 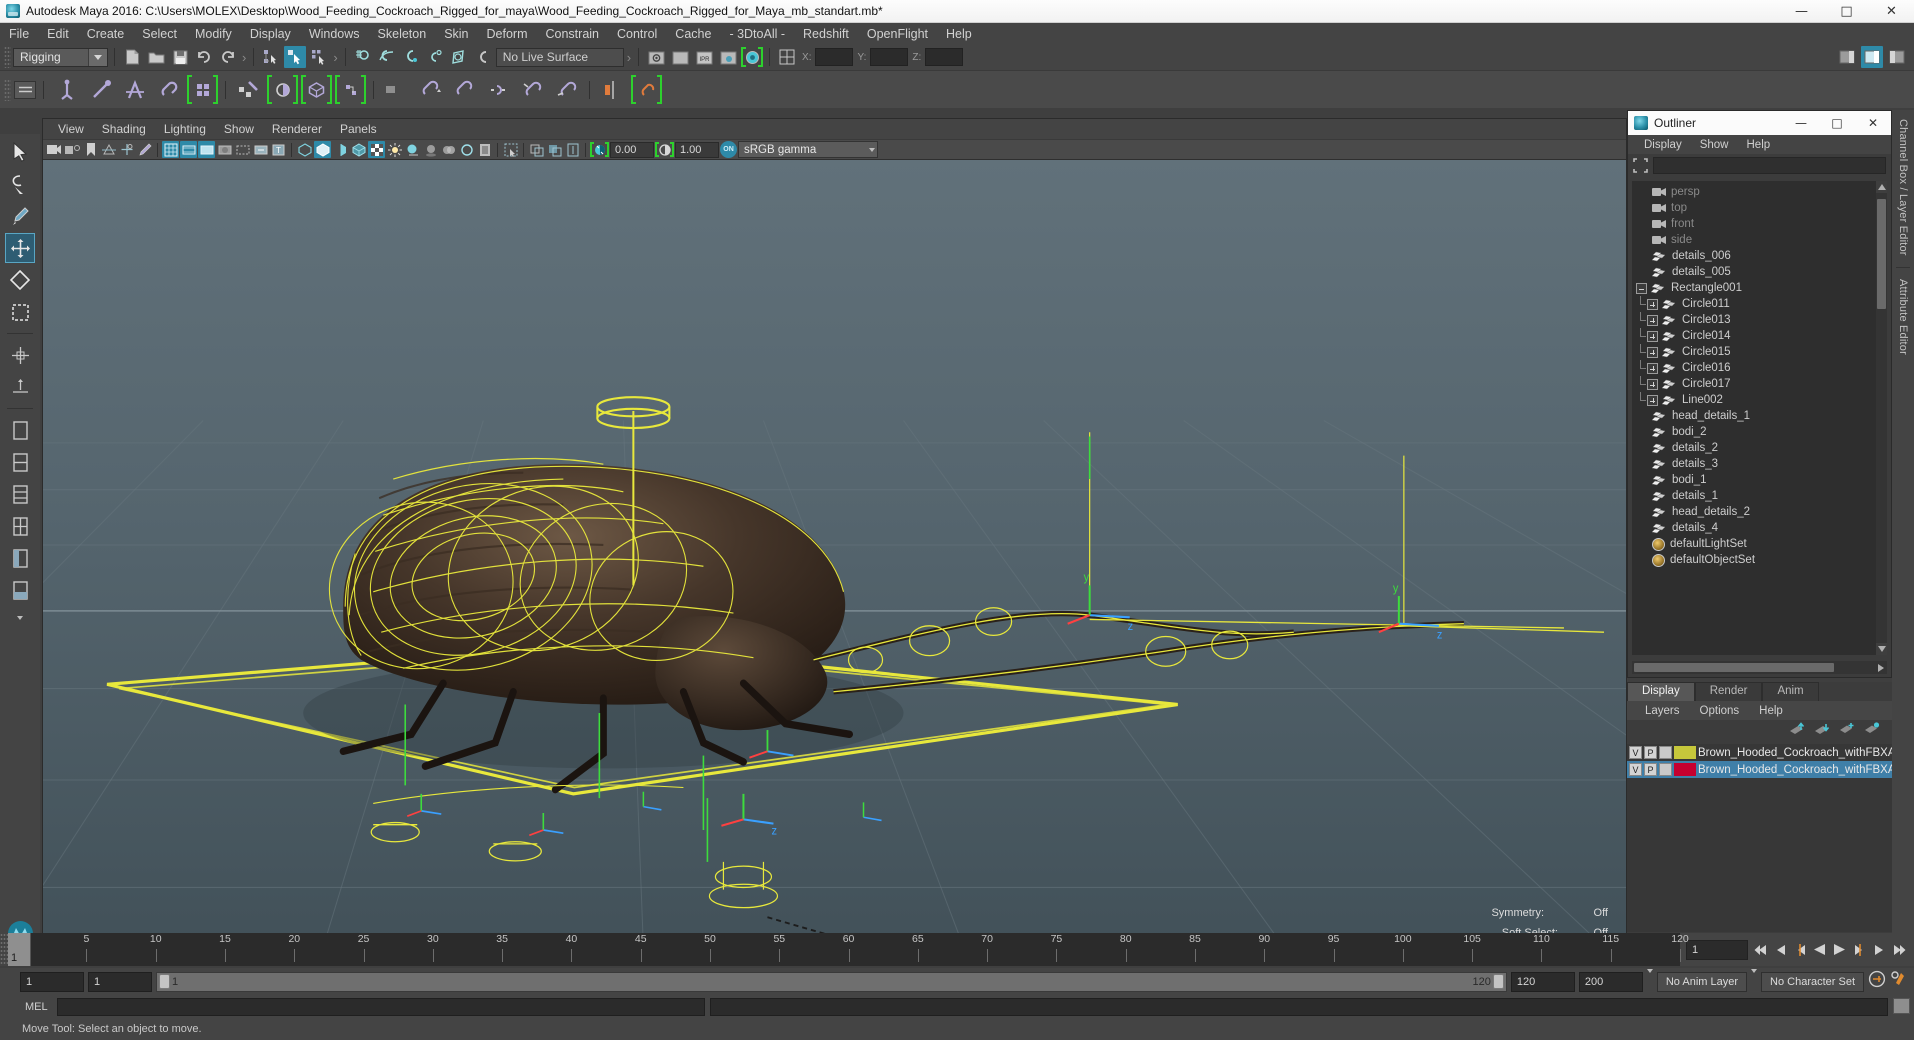 What do you see at coordinates (1822, 731) in the screenshot?
I see `move-layer-down-icon` at bounding box center [1822, 731].